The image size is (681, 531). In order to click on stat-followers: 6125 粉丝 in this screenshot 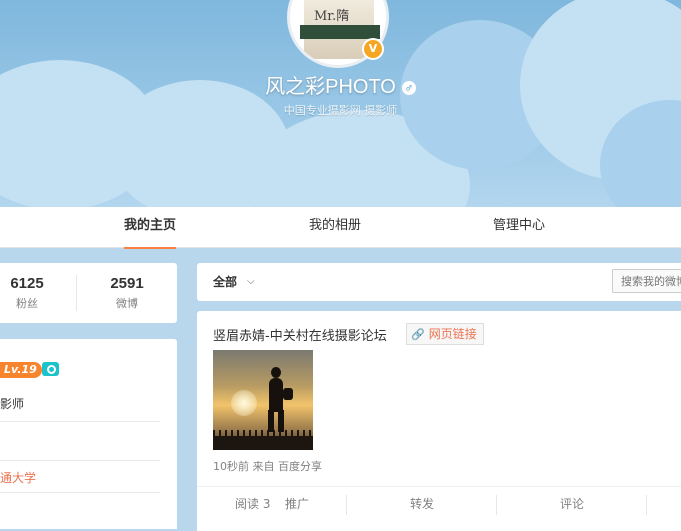, I will do `click(27, 293)`.